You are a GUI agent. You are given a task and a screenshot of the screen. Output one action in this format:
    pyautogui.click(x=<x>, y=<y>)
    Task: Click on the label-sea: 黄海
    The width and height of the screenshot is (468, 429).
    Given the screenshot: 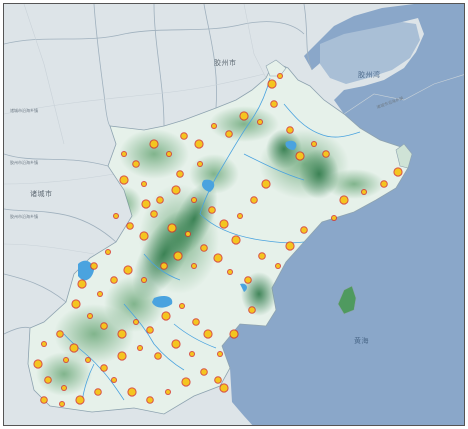 What is the action you would take?
    pyautogui.click(x=361, y=341)
    